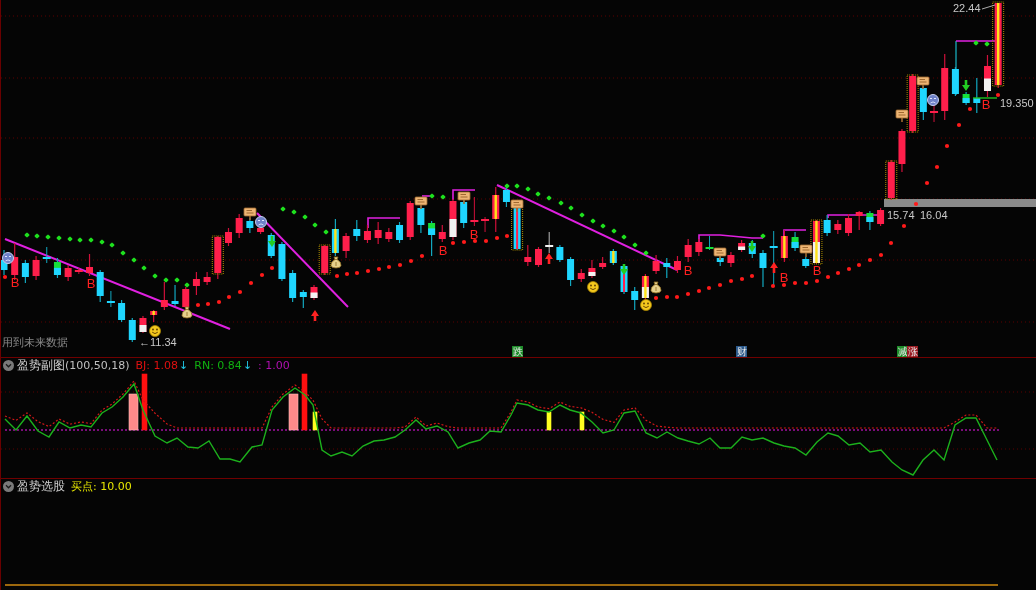 Image resolution: width=1036 pixels, height=590 pixels. Describe the element at coordinates (274, 365) in the screenshot. I see `indicator-reading: : 1.00` at that location.